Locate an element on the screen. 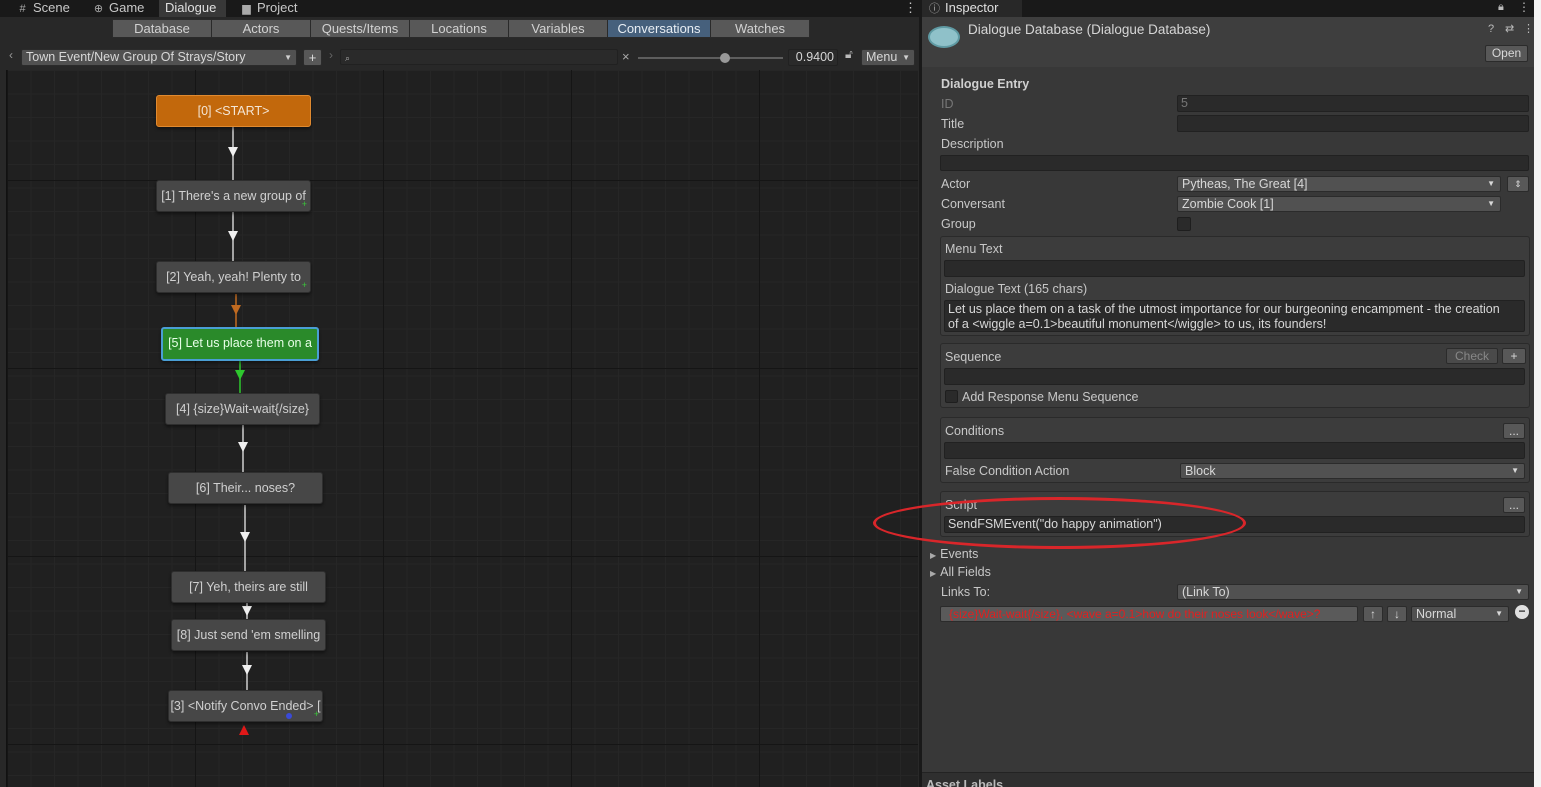 The image size is (1541, 787). tab-database: Database is located at coordinates (162, 28).